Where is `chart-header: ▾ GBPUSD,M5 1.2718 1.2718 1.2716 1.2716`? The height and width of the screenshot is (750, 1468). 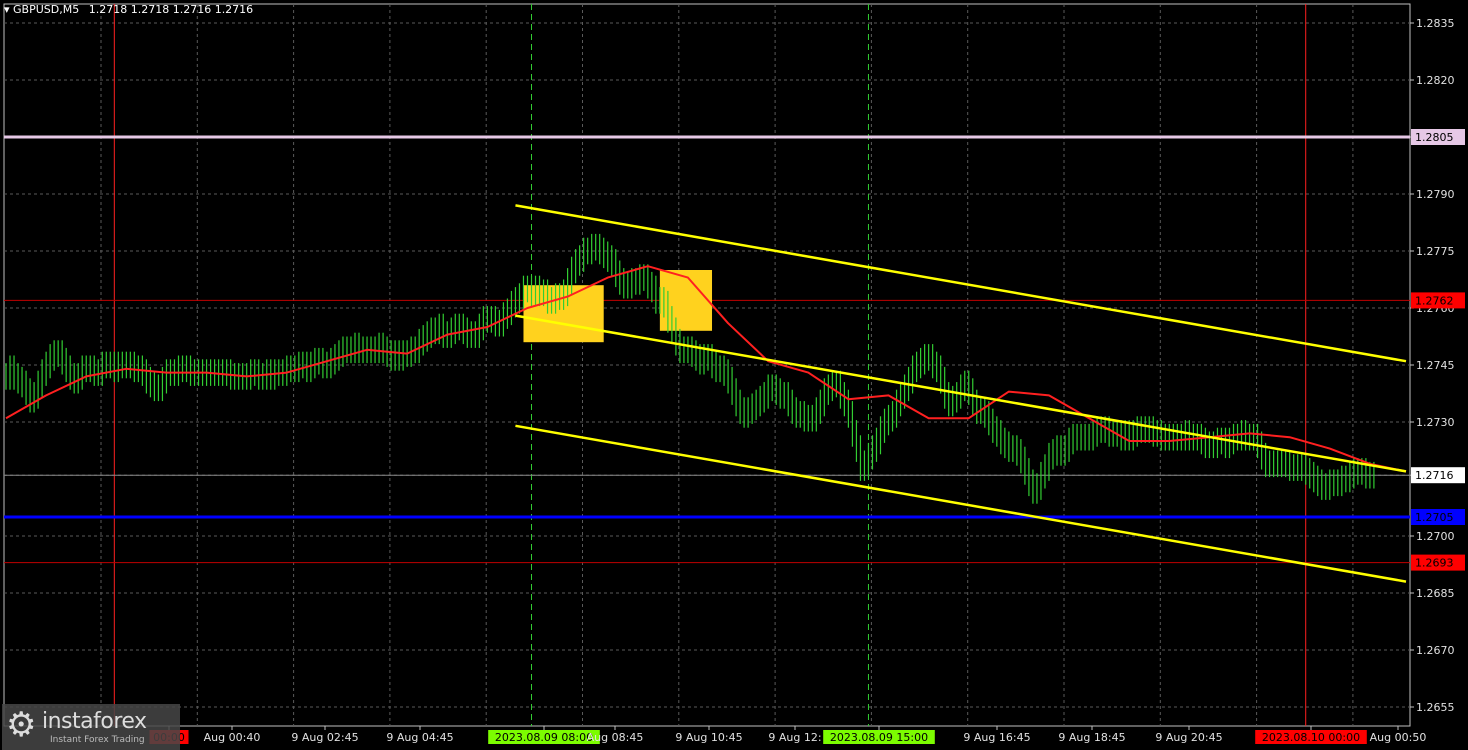 chart-header: ▾ GBPUSD,M5 1.2718 1.2718 1.2716 1.2716 is located at coordinates (128, 9).